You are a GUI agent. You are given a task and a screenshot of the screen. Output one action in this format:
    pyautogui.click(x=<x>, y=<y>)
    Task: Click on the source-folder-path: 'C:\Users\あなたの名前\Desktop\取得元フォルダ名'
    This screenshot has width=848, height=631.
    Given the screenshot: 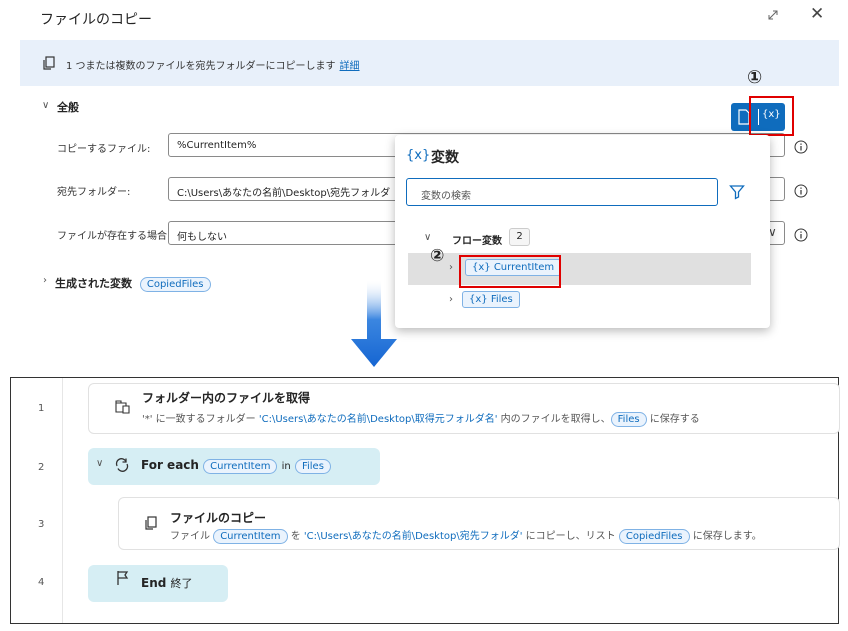 What is the action you would take?
    pyautogui.click(x=378, y=419)
    